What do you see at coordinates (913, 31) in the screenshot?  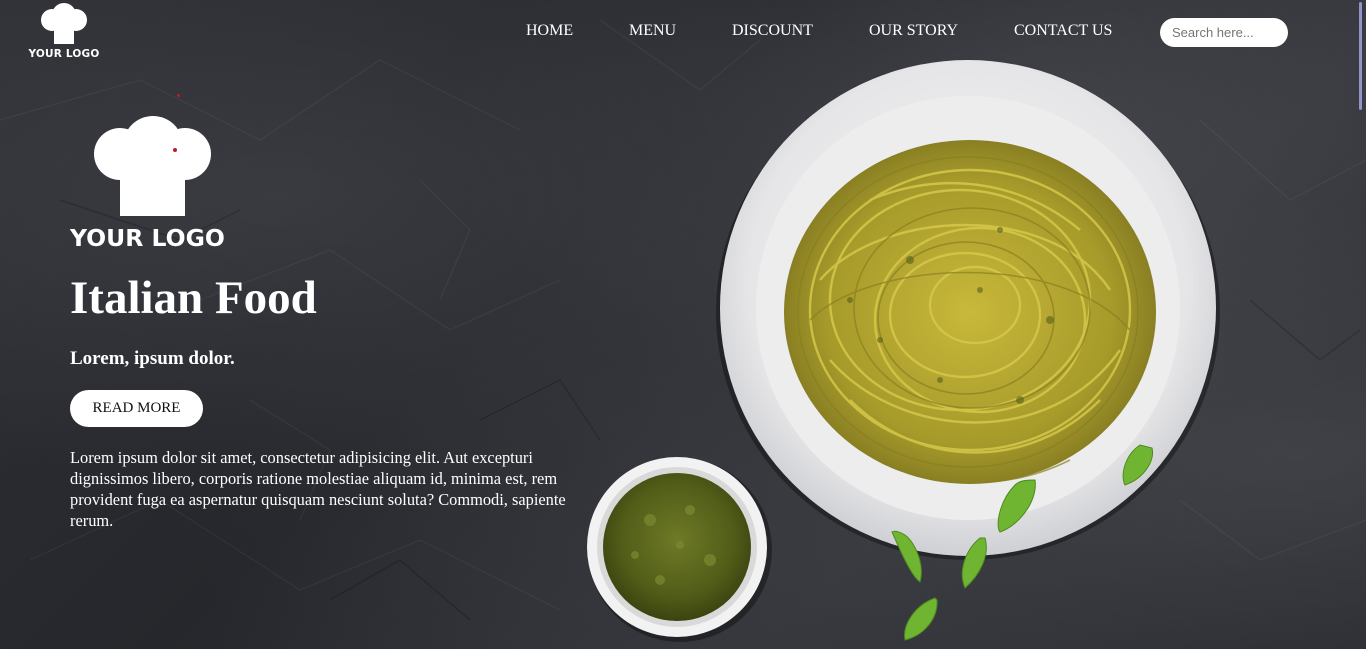 I see `nav-our-story: OUR STORY` at bounding box center [913, 31].